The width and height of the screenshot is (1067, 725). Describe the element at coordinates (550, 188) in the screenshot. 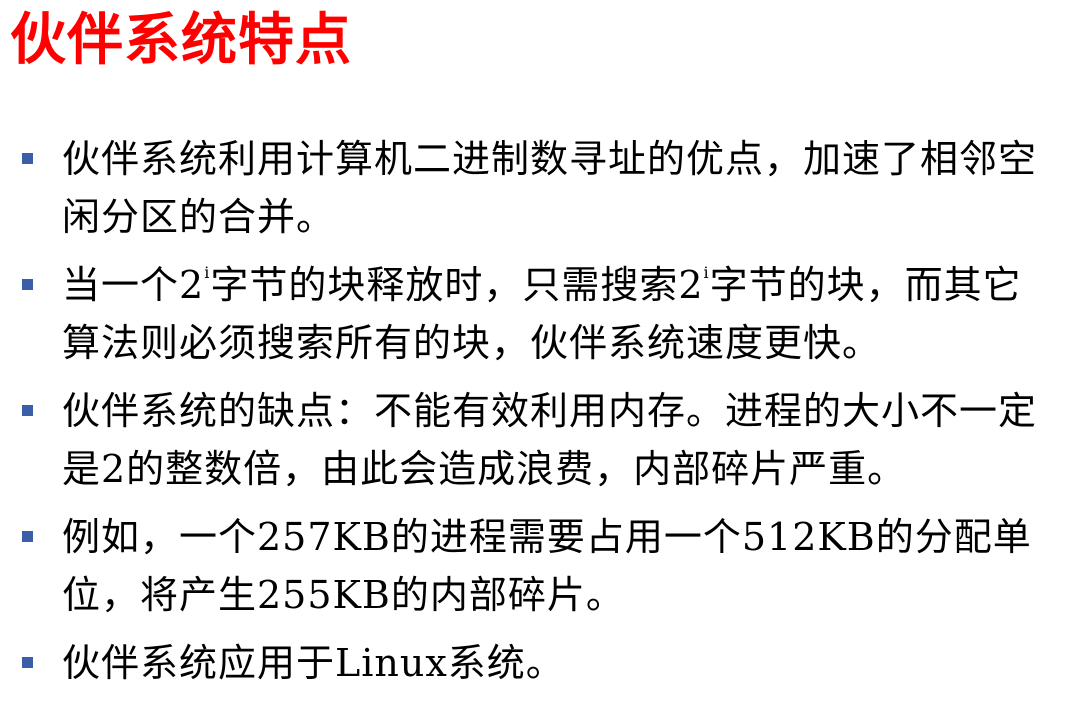

I see `bullet-text: 伙伴系统利用计算机二进制数寻址的优点，加速了相邻空闲分区的合并。` at that location.